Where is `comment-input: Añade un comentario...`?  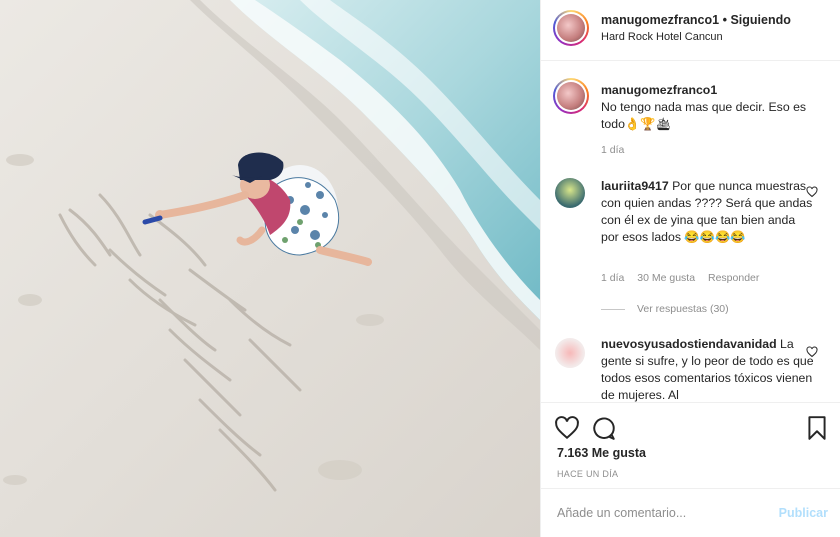 comment-input: Añade un comentario... is located at coordinates (621, 513).